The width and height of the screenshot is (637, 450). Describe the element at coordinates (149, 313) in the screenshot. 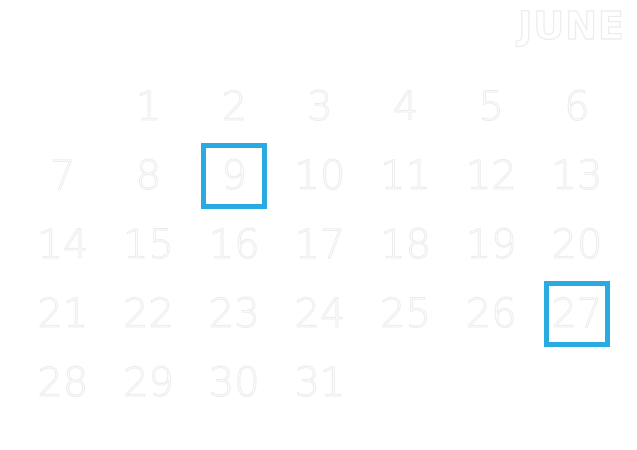

I see `day-cell: 22` at that location.